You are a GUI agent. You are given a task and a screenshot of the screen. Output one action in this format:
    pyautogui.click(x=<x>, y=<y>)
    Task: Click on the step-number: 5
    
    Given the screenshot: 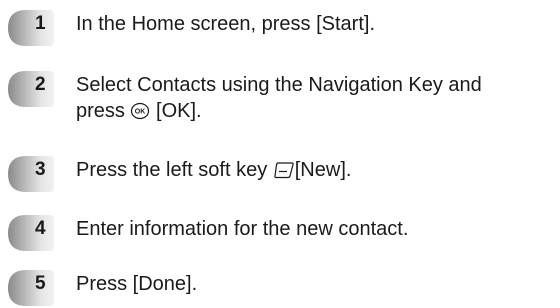 What is the action you would take?
    pyautogui.click(x=40, y=283)
    